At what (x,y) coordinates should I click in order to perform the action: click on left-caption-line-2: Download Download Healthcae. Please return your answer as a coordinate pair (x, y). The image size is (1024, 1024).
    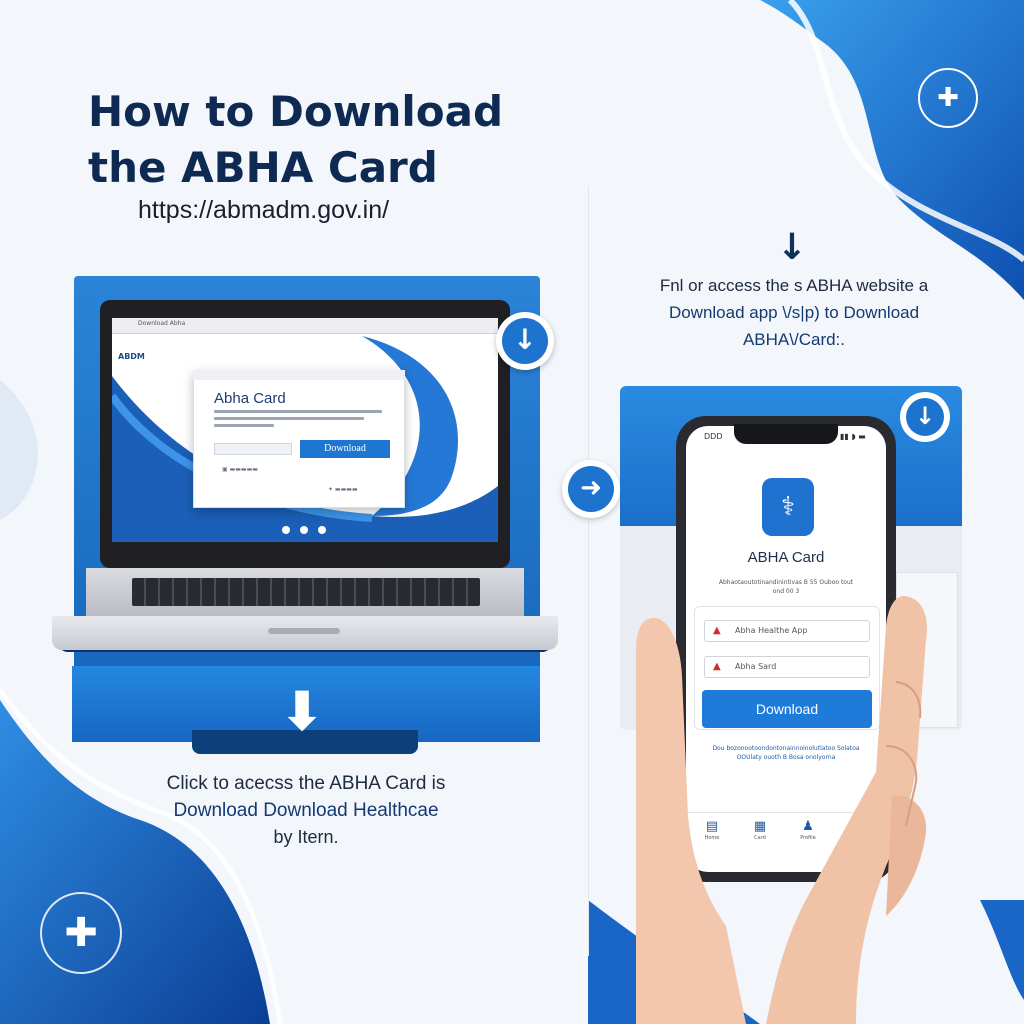
    Looking at the image, I should click on (306, 810).